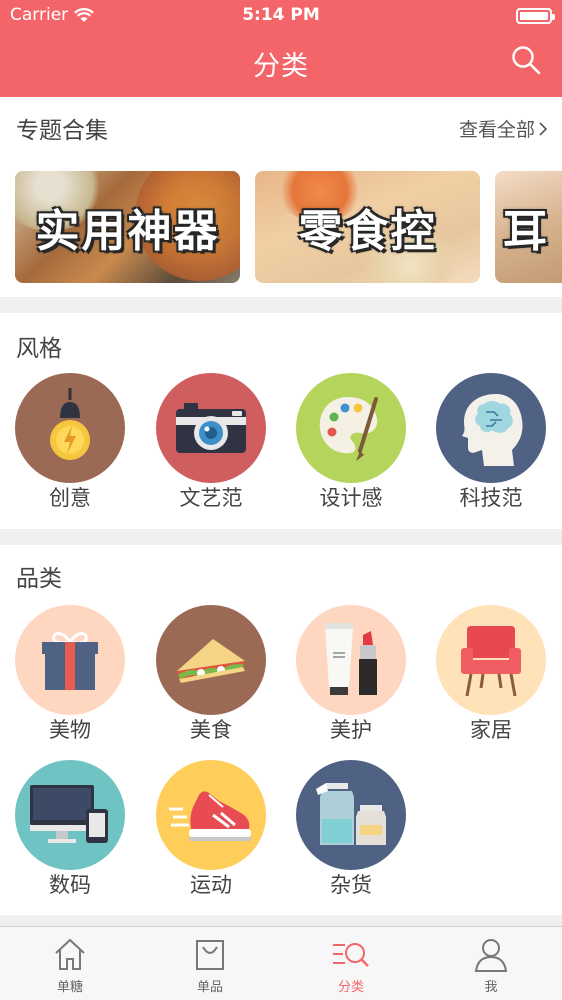 The width and height of the screenshot is (562, 1000). I want to click on camera-icon, so click(211, 428).